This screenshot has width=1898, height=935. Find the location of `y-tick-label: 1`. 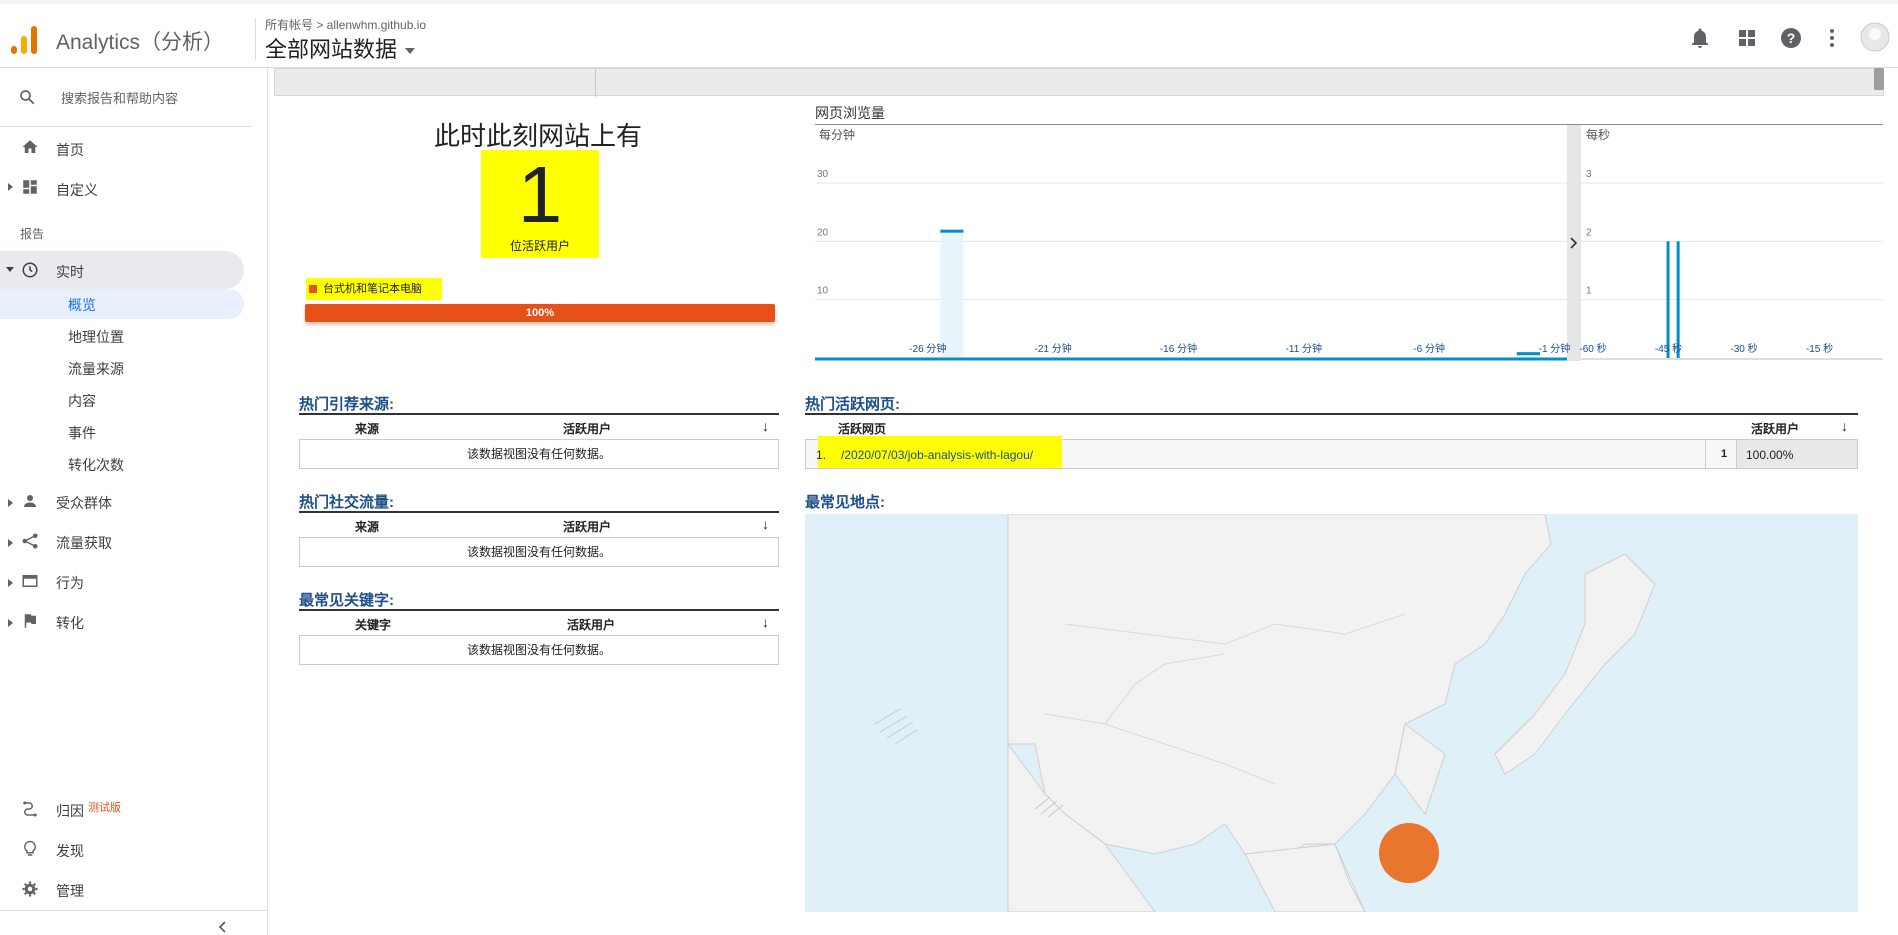

y-tick-label: 1 is located at coordinates (1589, 291).